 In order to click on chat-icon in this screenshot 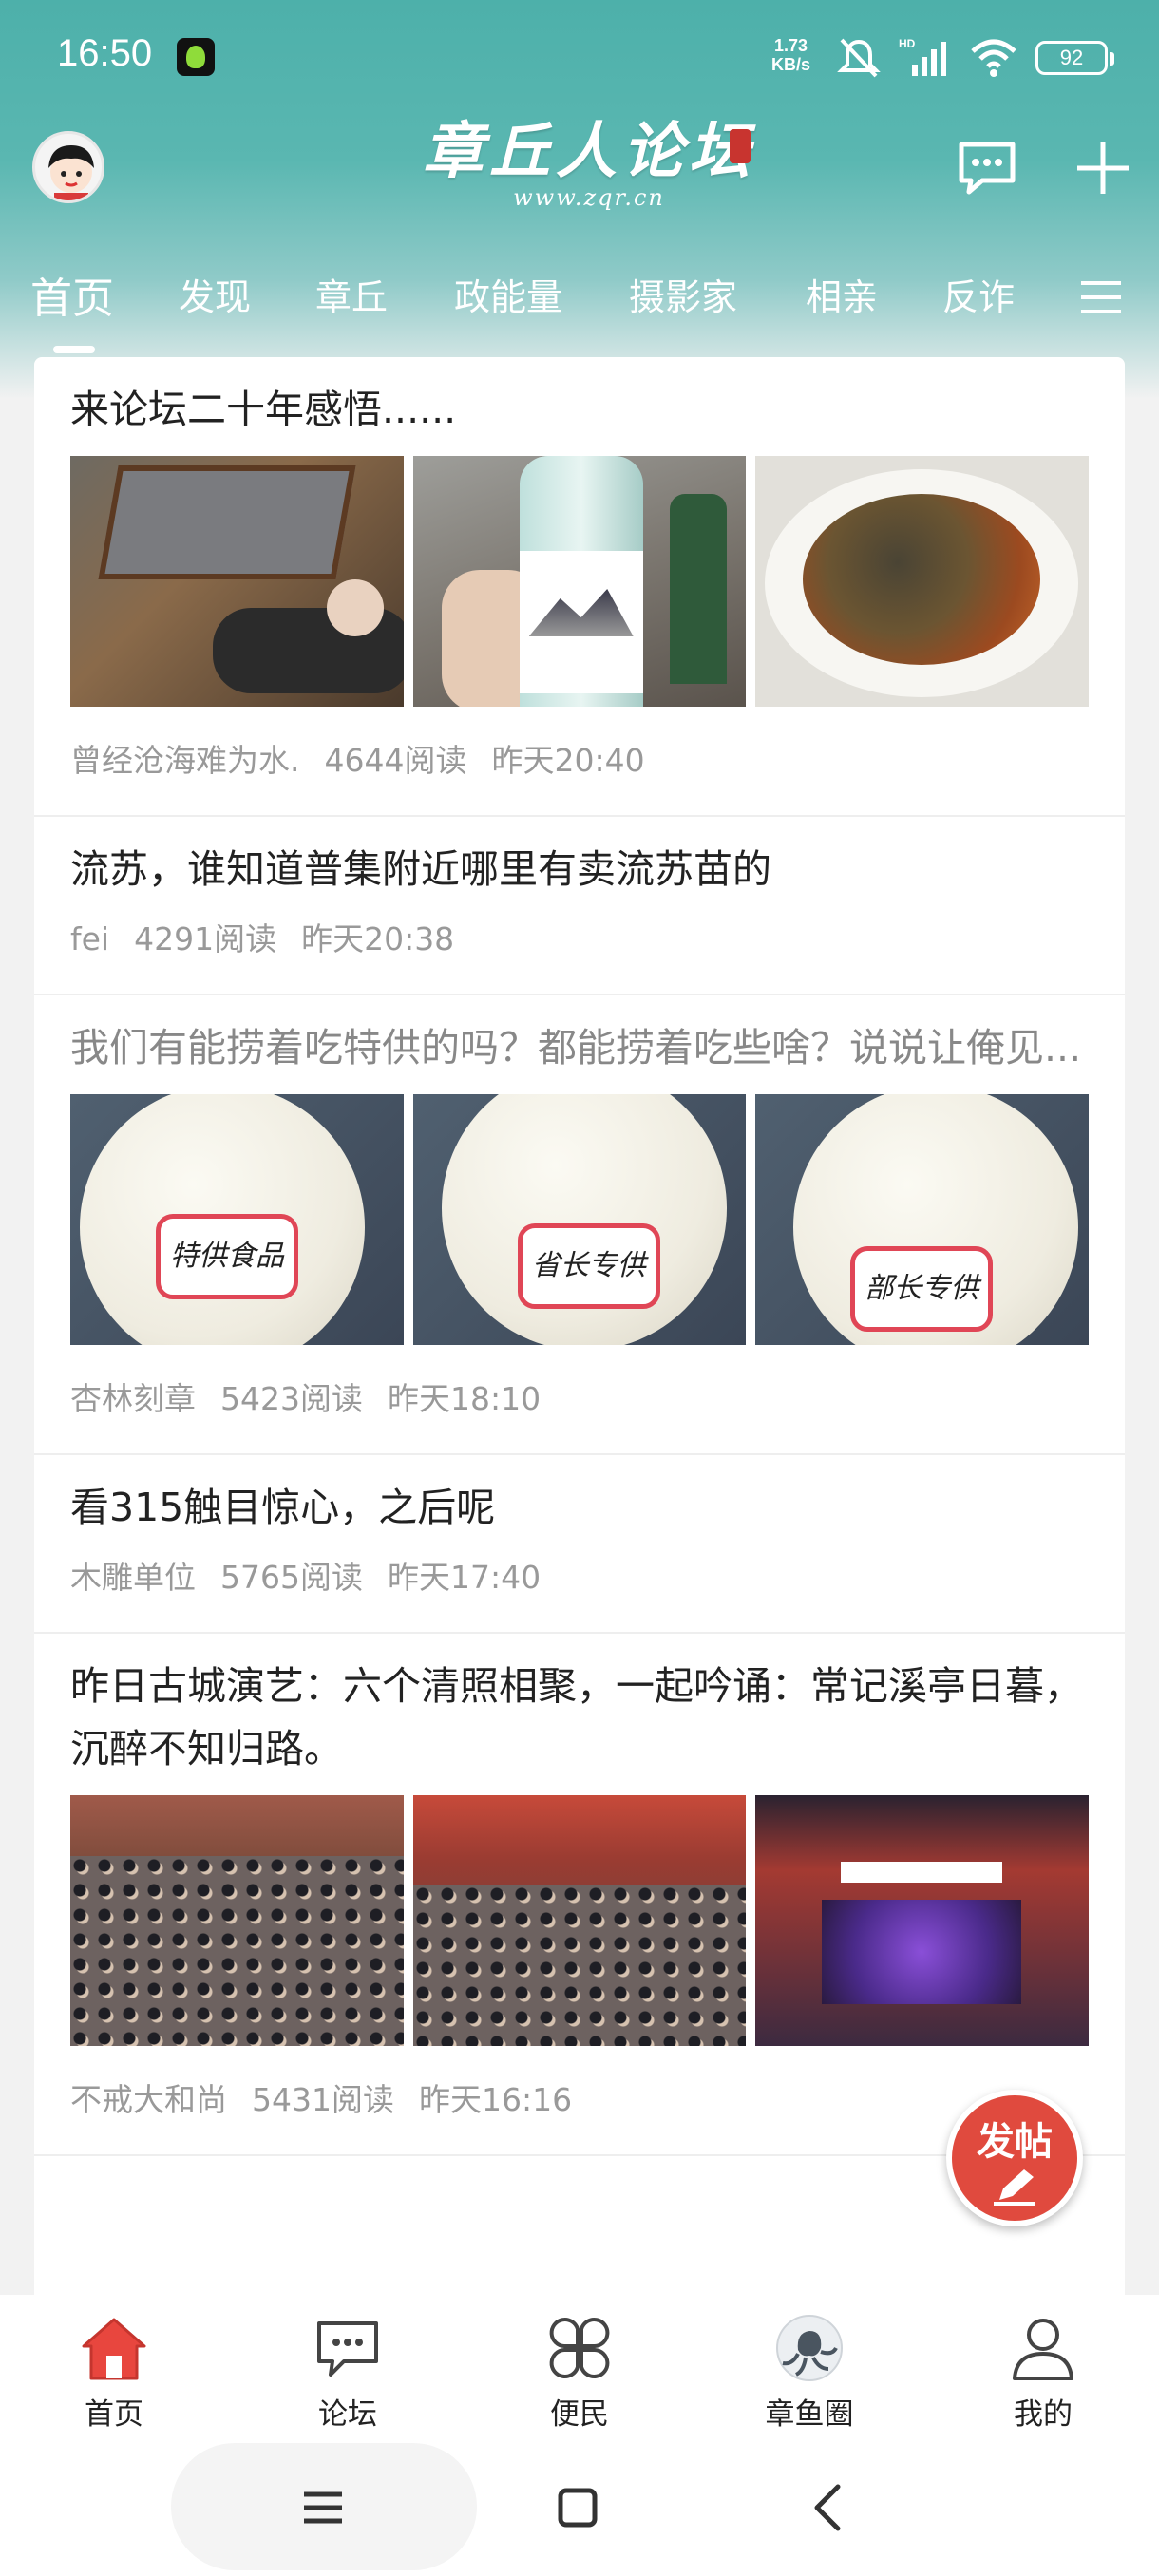, I will do `click(347, 2349)`.